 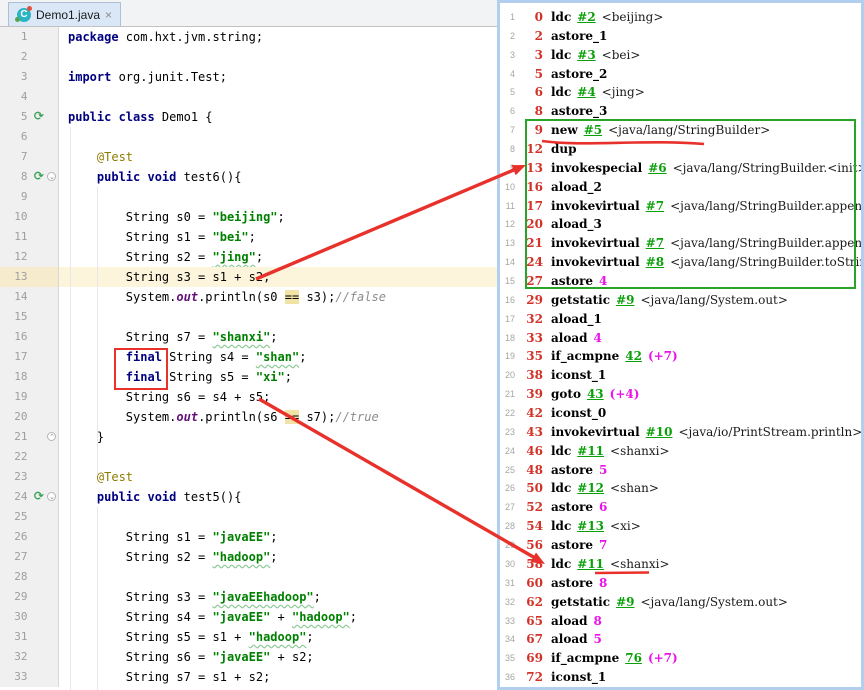 I want to click on code-line: public void test5(){, so click(x=278, y=497).